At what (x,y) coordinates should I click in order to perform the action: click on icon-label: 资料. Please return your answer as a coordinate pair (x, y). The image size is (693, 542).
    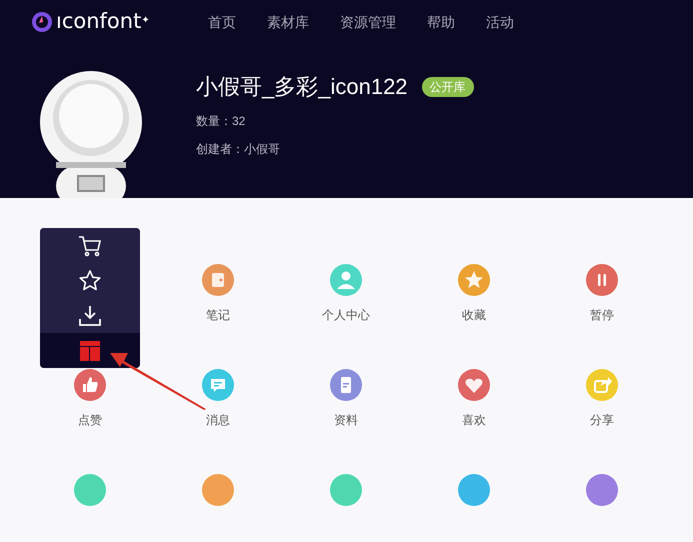
    Looking at the image, I should click on (346, 420).